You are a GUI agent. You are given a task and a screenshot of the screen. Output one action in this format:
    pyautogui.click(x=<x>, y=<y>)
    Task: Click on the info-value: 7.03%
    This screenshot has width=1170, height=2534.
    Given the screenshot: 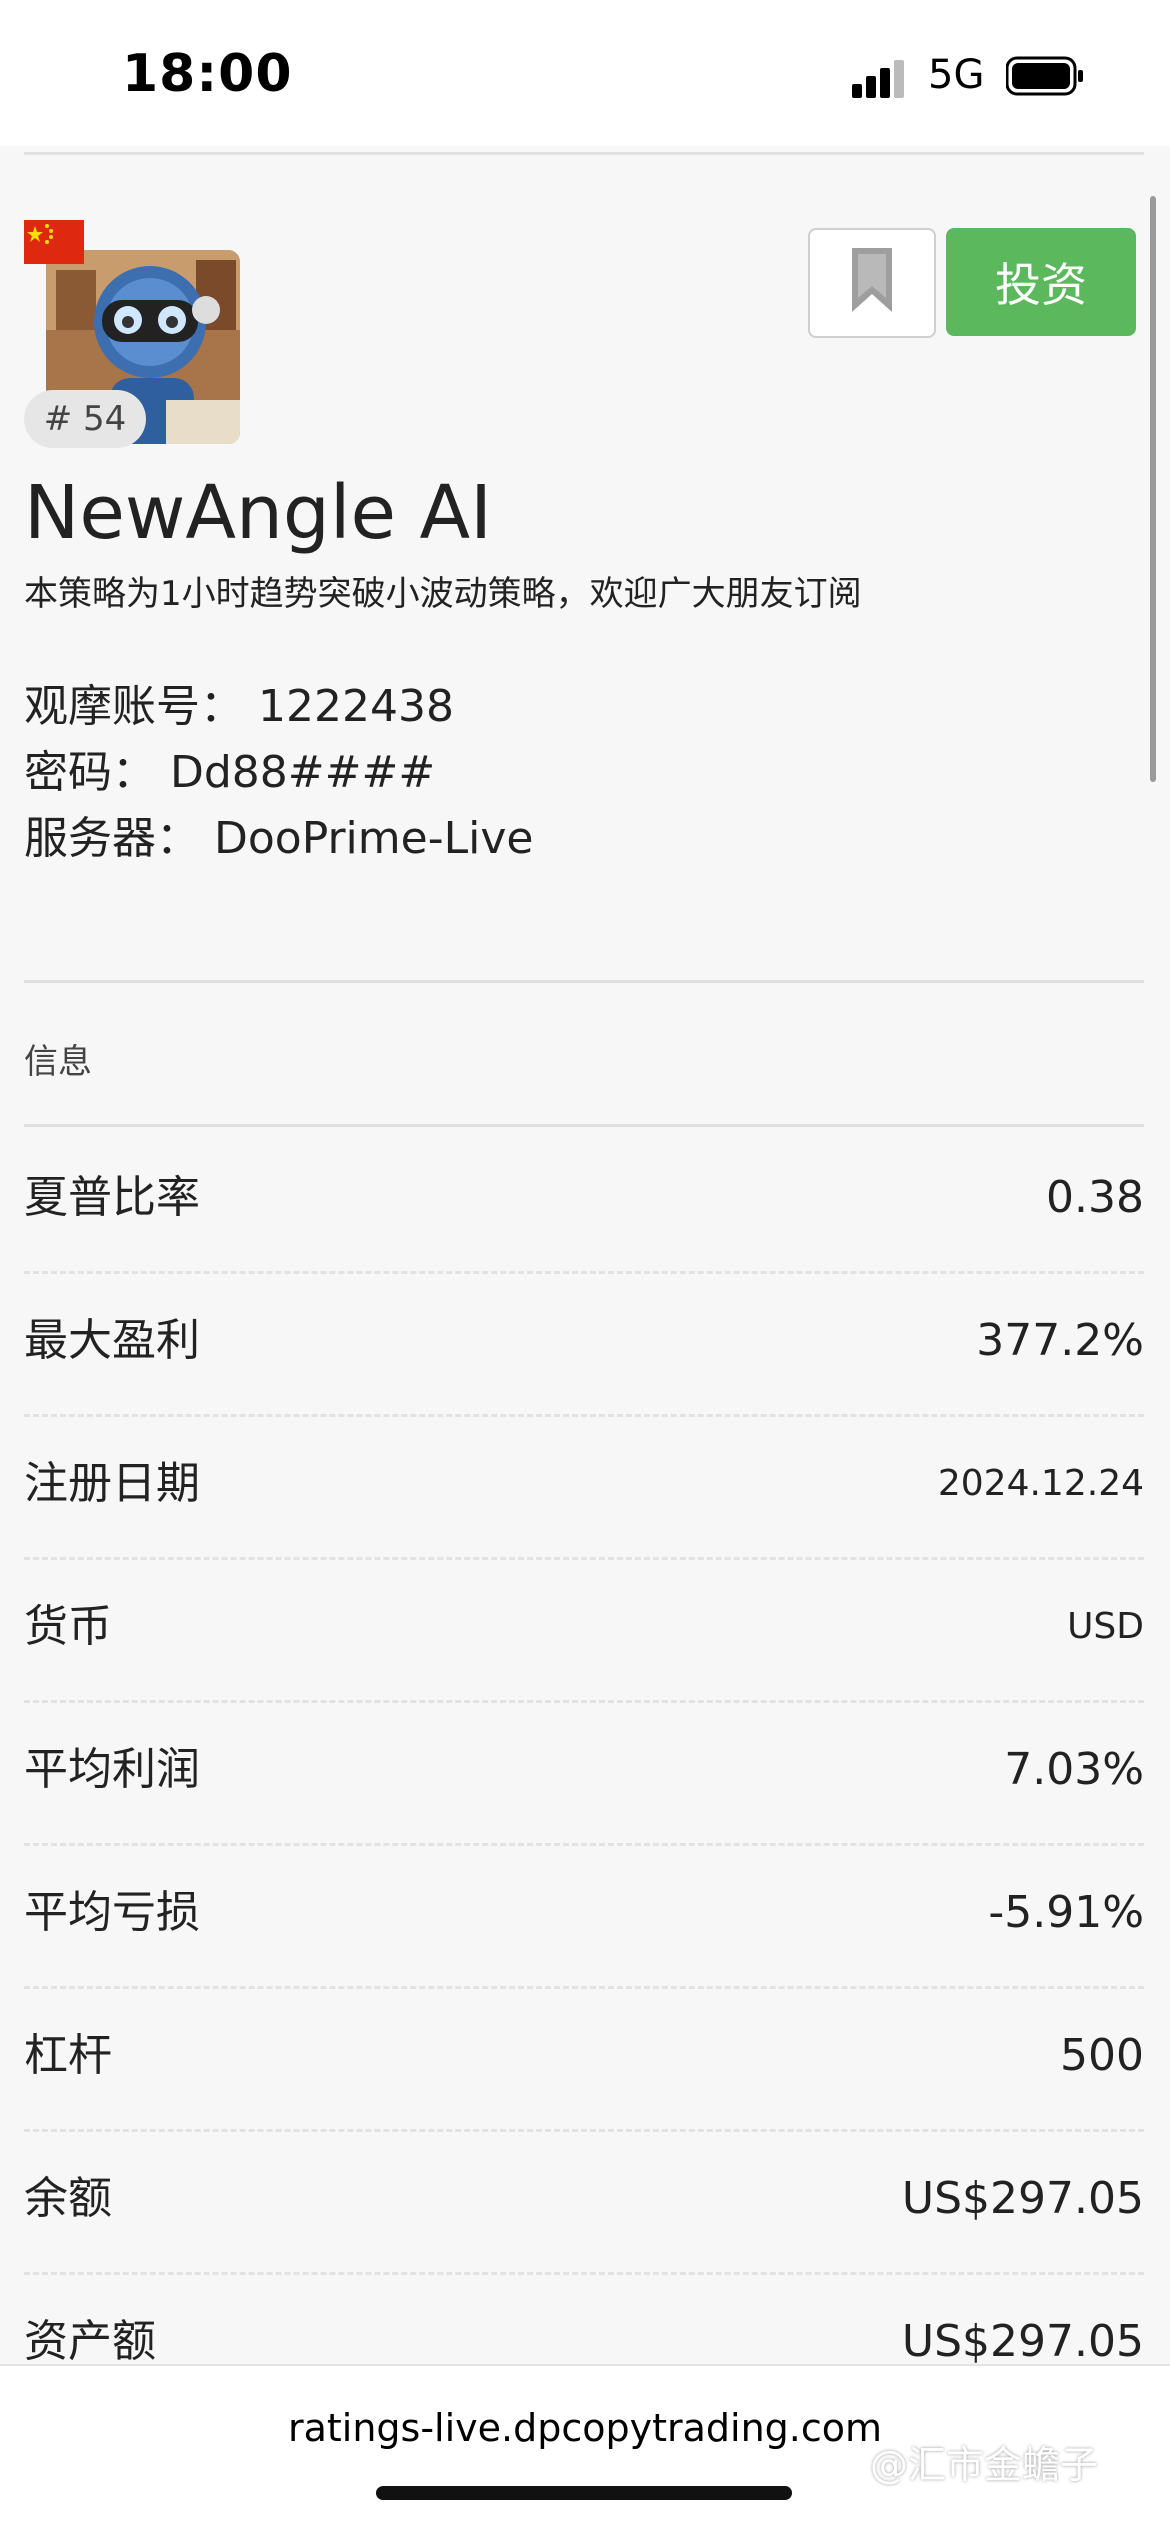 What is the action you would take?
    pyautogui.click(x=1074, y=1769)
    